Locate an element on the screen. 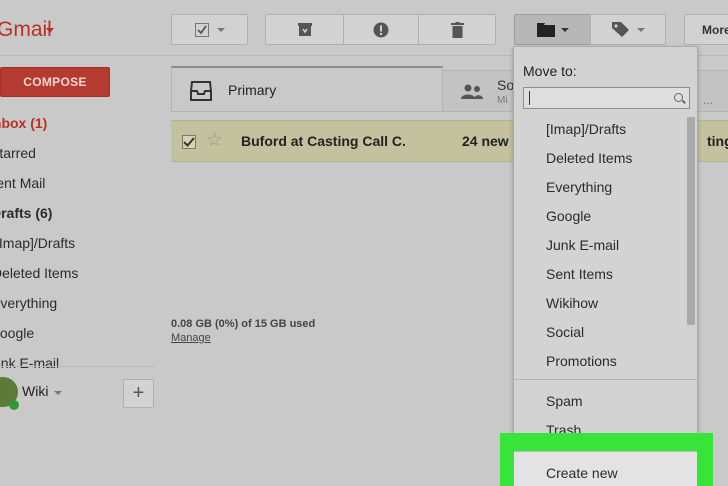 This screenshot has width=728, height=486. storage-usage: 0.08 GB (0%) of 15 GB used is located at coordinates (243, 324).